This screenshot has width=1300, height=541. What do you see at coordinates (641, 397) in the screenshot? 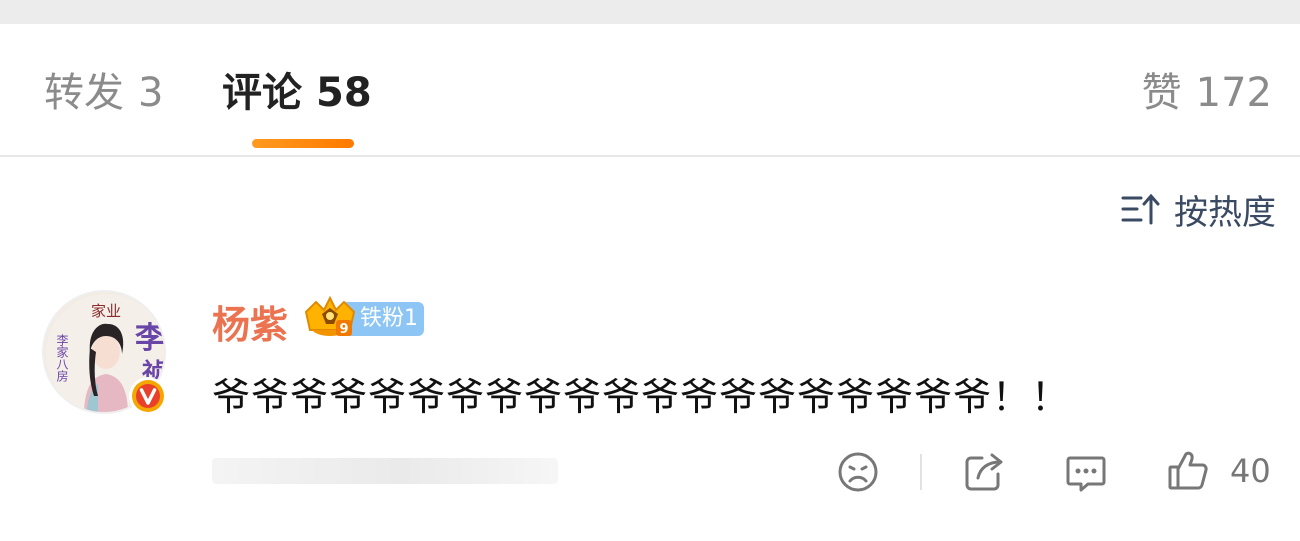
I see `comment-text: 爷爷爷爷爷爷爷爷爷爷爷爷爷爷爷爷爷爷爷爷！！` at bounding box center [641, 397].